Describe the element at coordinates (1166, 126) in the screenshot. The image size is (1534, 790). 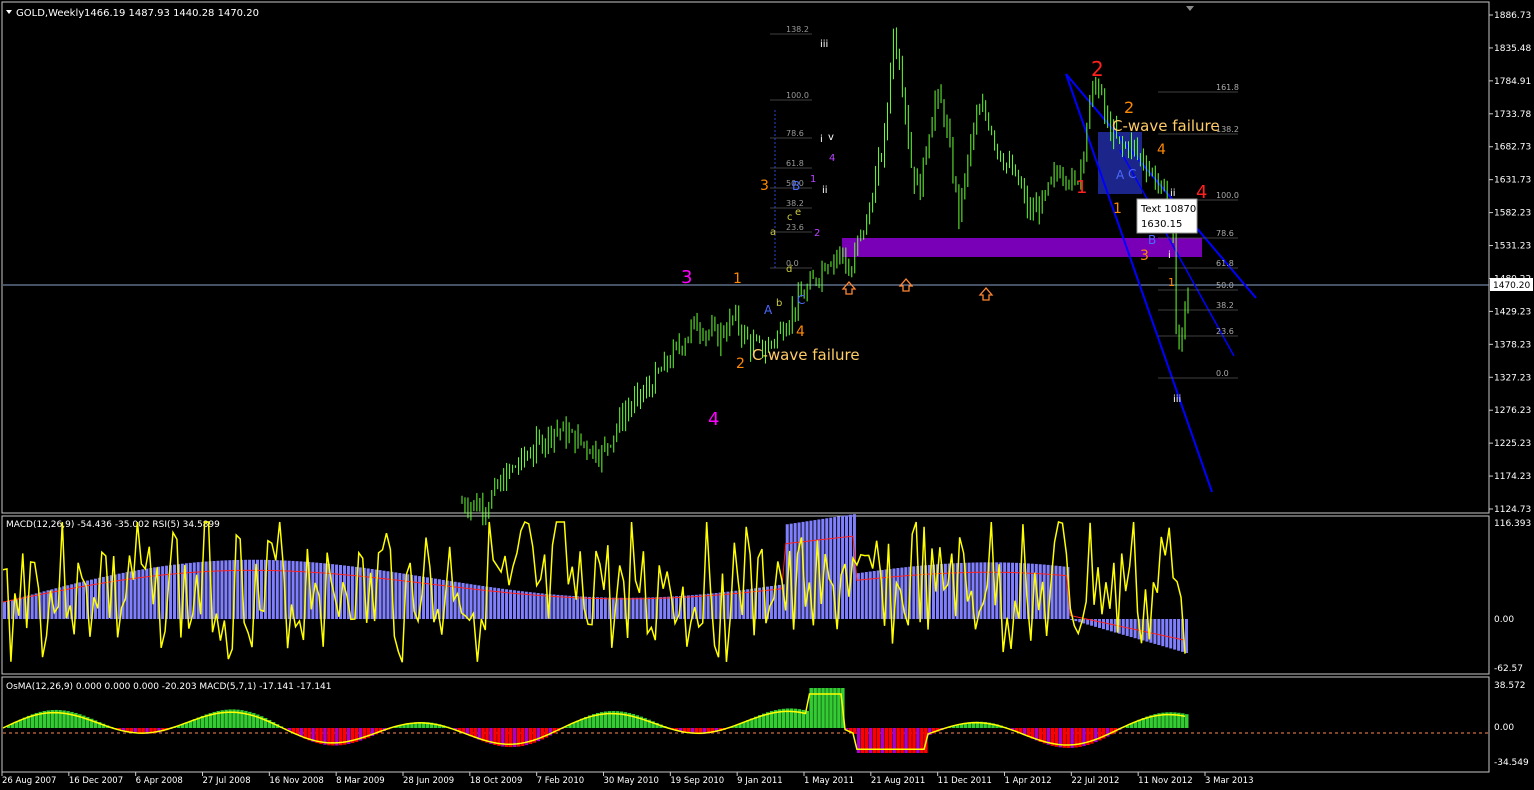
I see `wave-label: C-wave failure` at that location.